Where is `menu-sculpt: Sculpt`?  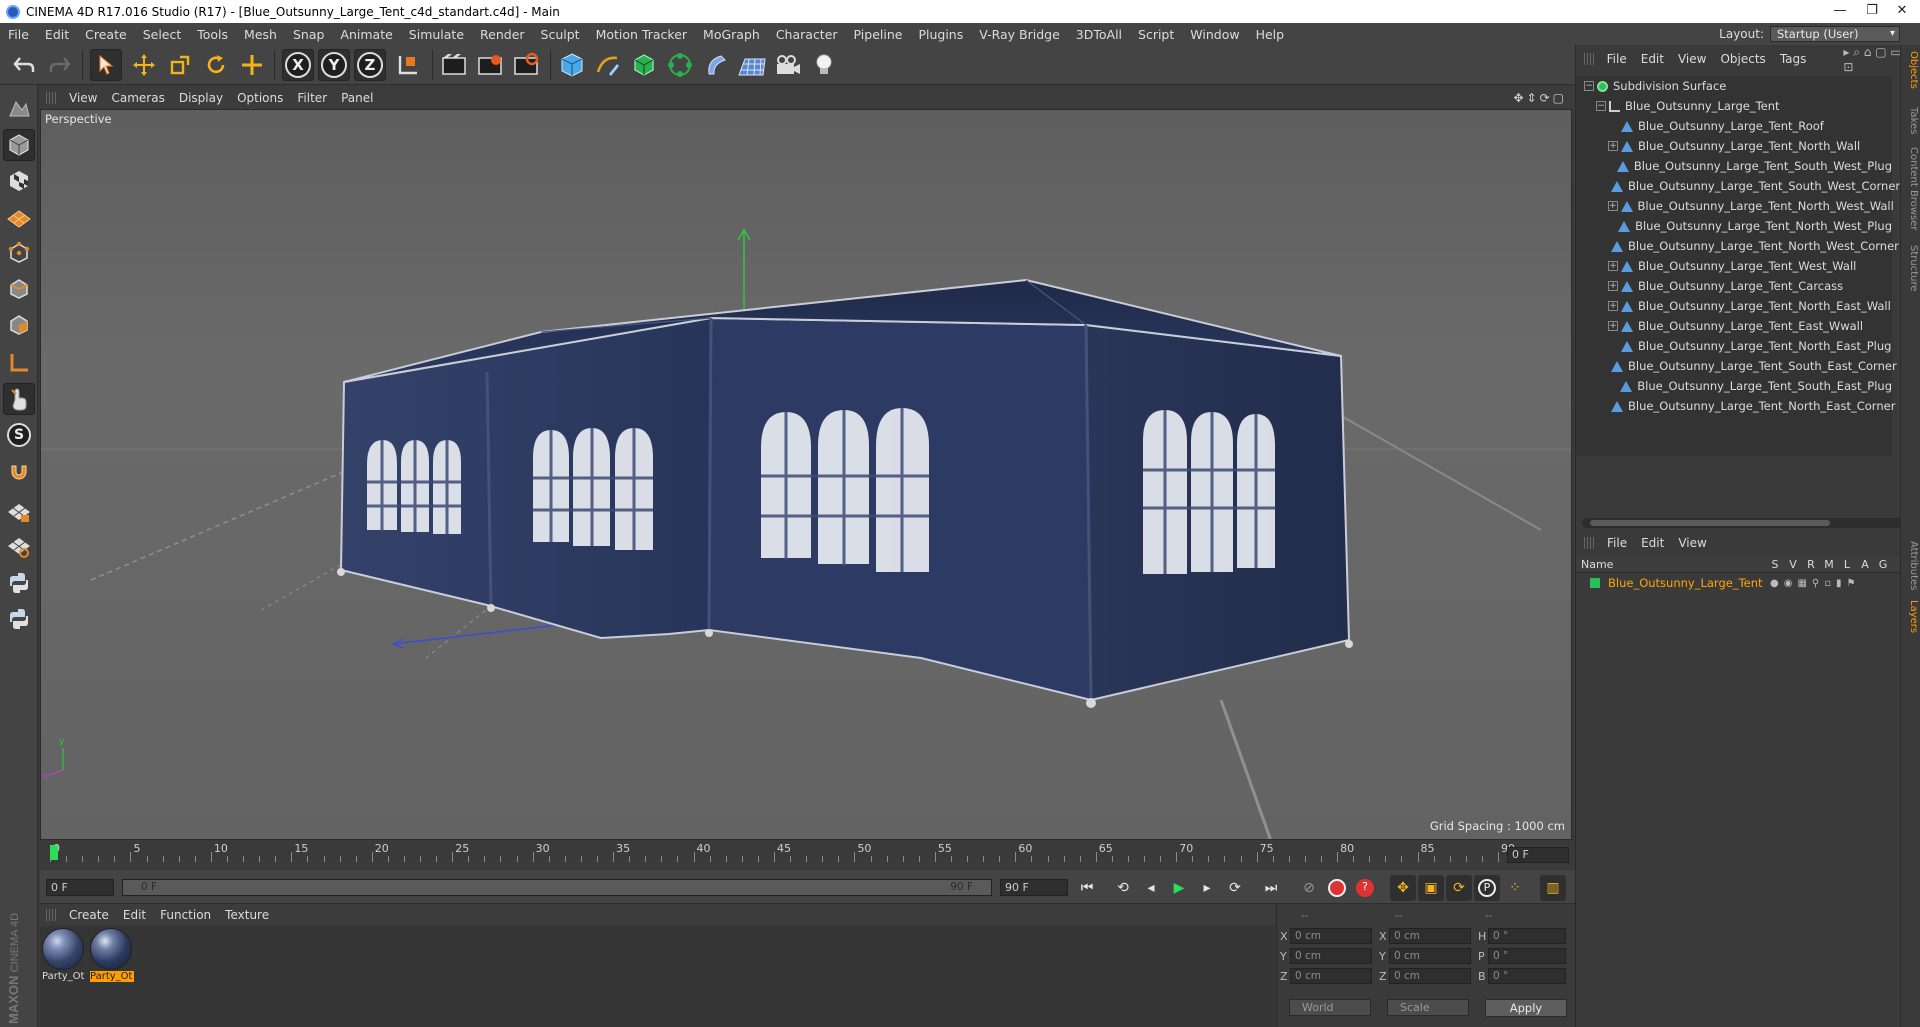 menu-sculpt: Sculpt is located at coordinates (560, 34).